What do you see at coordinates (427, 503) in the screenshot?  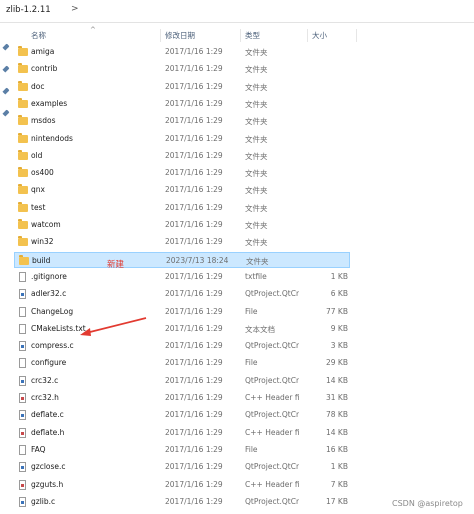 I see `watermark: CSDN @aspiretop` at bounding box center [427, 503].